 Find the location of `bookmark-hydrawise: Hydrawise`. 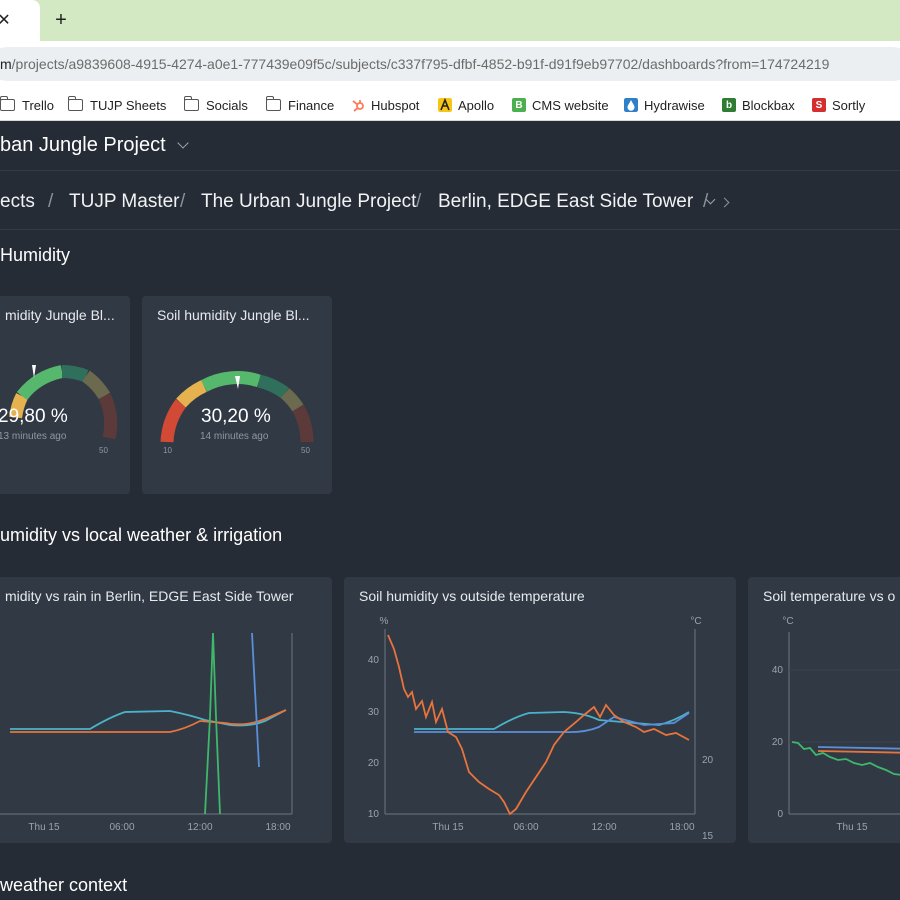

bookmark-hydrawise: Hydrawise is located at coordinates (664, 105).